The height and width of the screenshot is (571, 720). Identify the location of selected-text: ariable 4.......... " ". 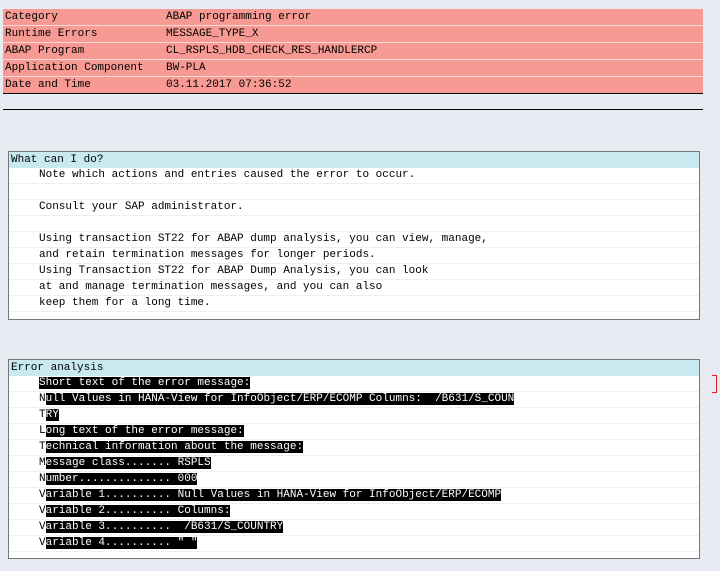
(121, 543).